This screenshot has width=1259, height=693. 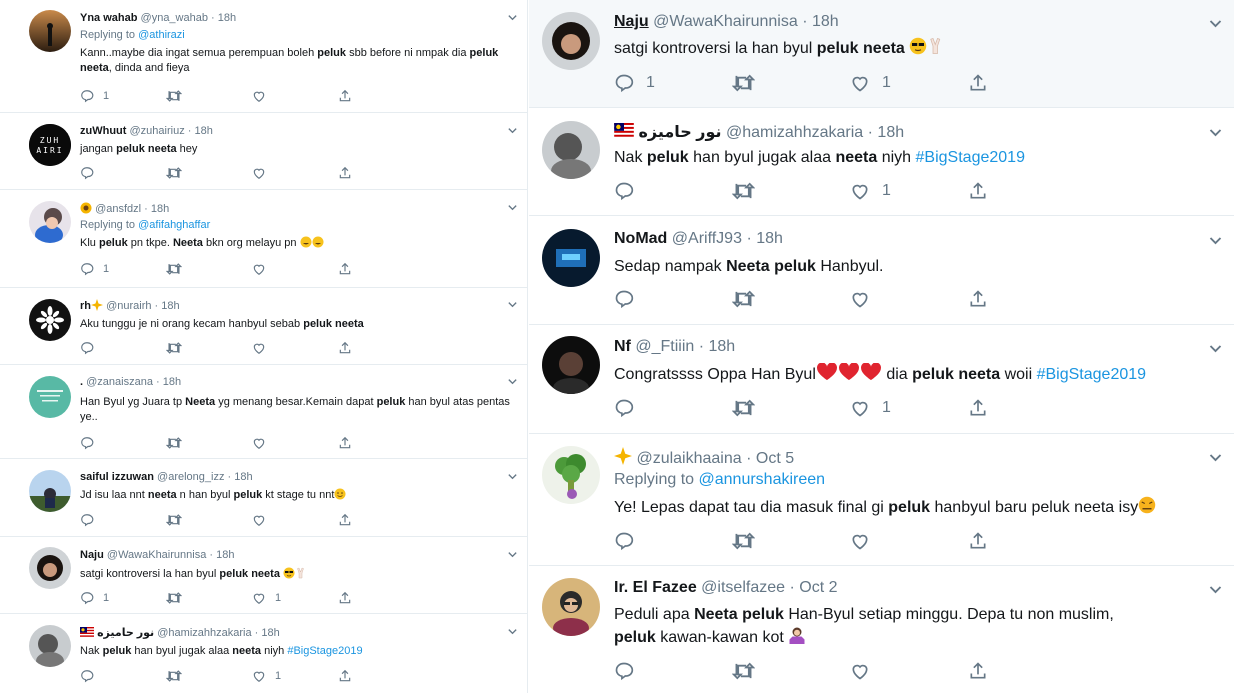 What do you see at coordinates (85, 306) in the screenshot?
I see `display-name: rh` at bounding box center [85, 306].